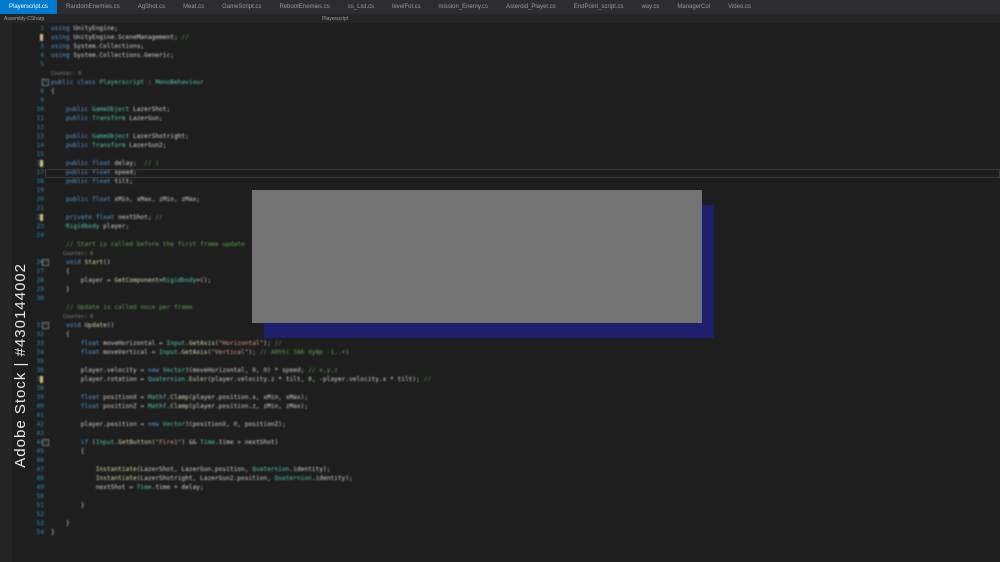 Image resolution: width=1000 pixels, height=562 pixels. I want to click on code-line: 52, so click(507, 514).